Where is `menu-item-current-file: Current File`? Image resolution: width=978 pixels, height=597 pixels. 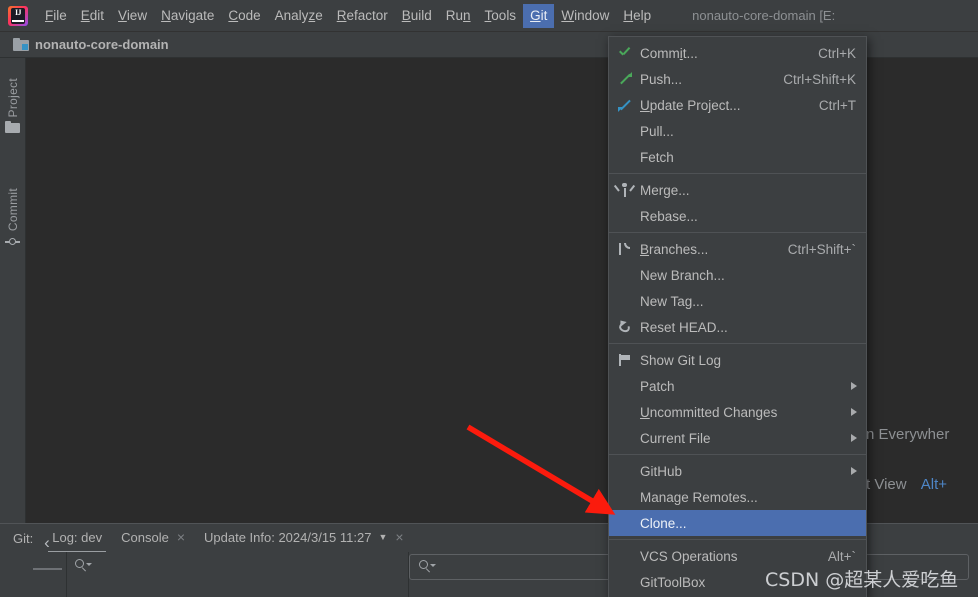
menu-item-current-file: Current File is located at coordinates (737, 438).